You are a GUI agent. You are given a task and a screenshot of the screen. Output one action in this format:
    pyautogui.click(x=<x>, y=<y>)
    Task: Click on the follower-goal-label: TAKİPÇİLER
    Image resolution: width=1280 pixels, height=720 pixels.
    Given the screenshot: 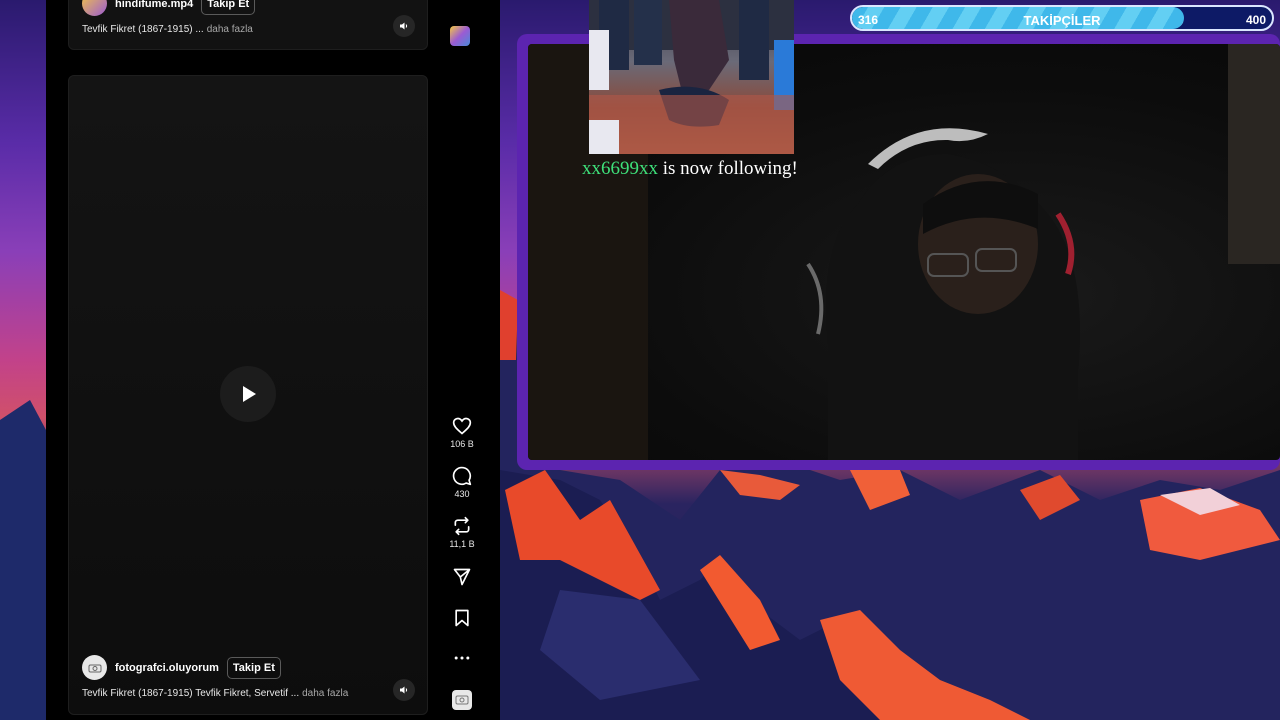 What is the action you would take?
    pyautogui.click(x=1062, y=20)
    